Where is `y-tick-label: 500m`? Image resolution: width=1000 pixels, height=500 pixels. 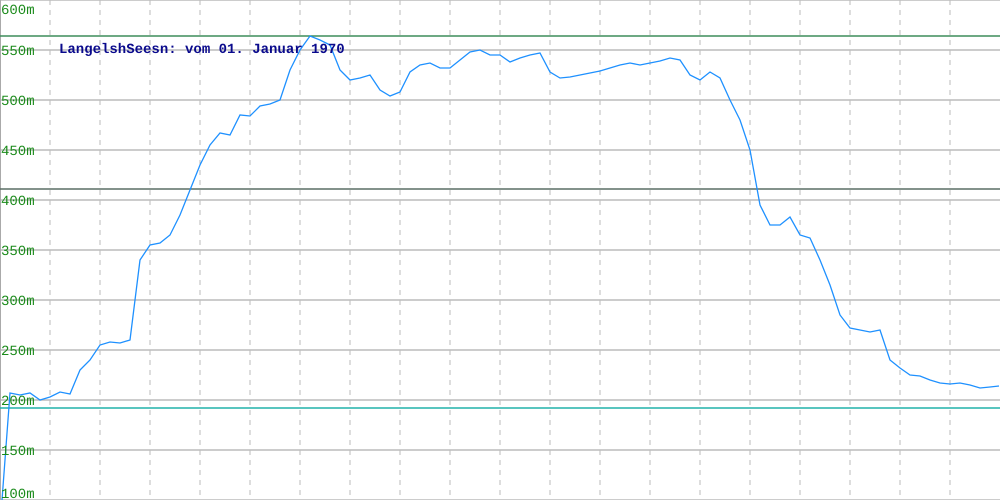
y-tick-label: 500m is located at coordinates (18, 102).